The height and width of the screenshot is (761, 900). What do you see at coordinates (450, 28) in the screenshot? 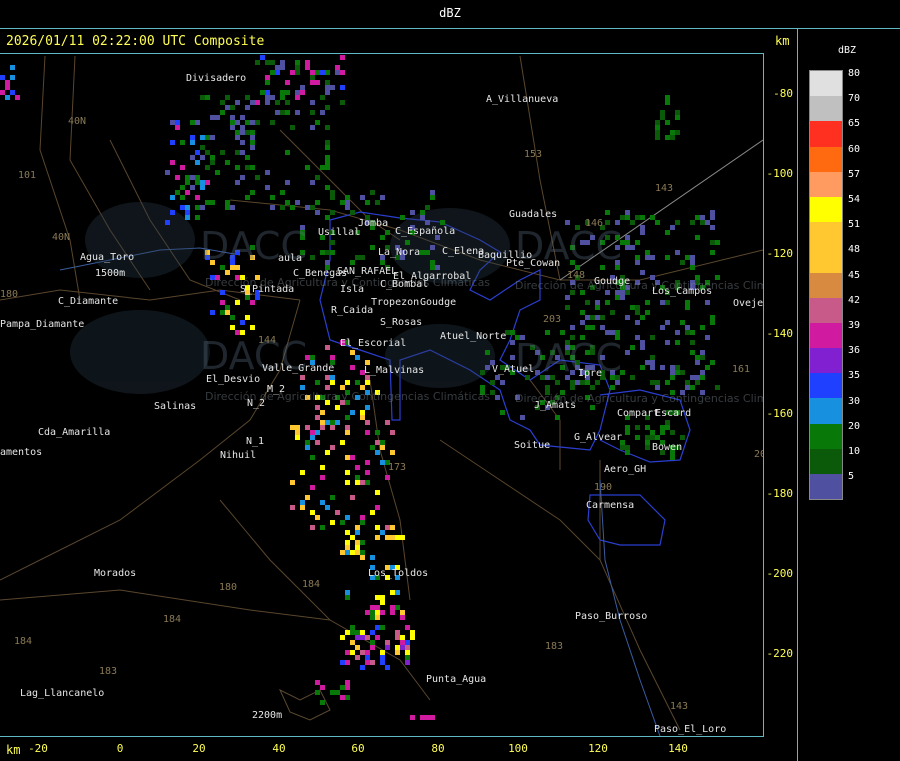
I see `frame-divider-top` at bounding box center [450, 28].